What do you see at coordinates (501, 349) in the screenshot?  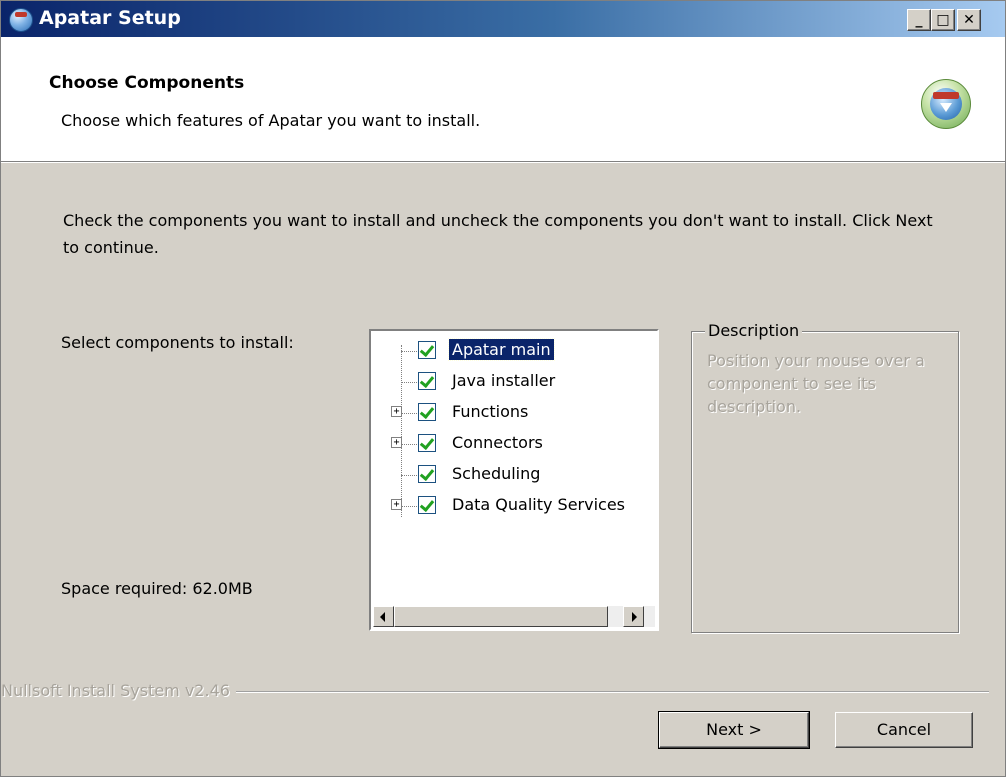 I see `tree-label-apatar-main: Apatar main` at bounding box center [501, 349].